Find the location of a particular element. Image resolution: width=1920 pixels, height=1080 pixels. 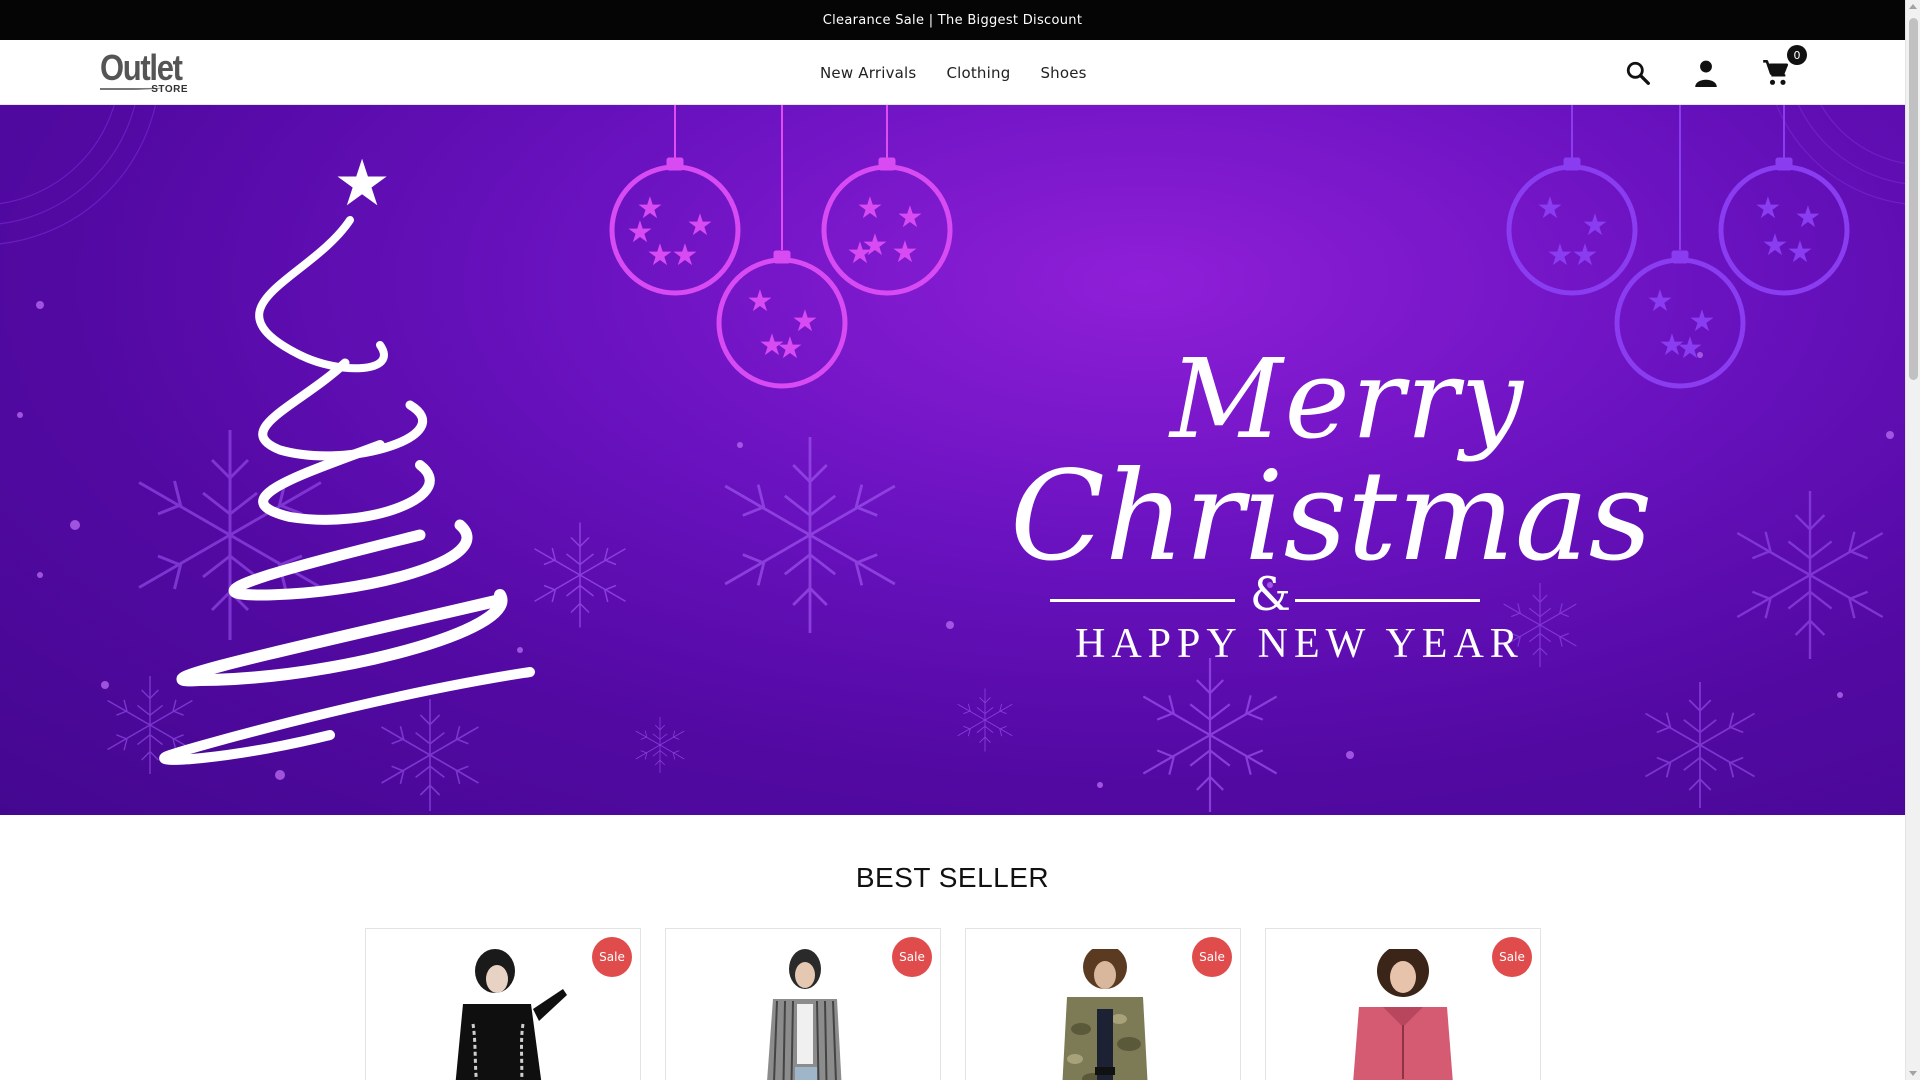

scroll-down-arrow is located at coordinates (1913, 1073).